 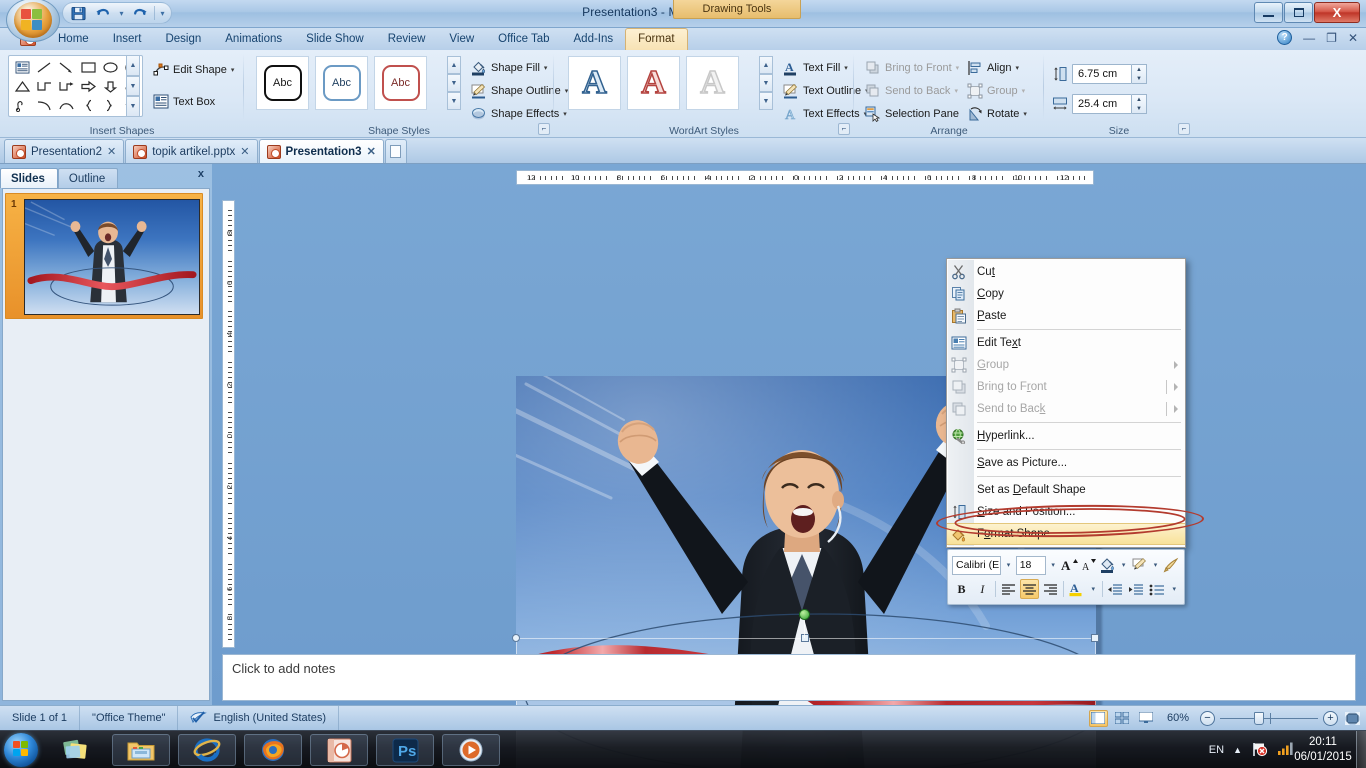 What do you see at coordinates (844, 129) in the screenshot?
I see `wordart-dialog-launcher: ⌐` at bounding box center [844, 129].